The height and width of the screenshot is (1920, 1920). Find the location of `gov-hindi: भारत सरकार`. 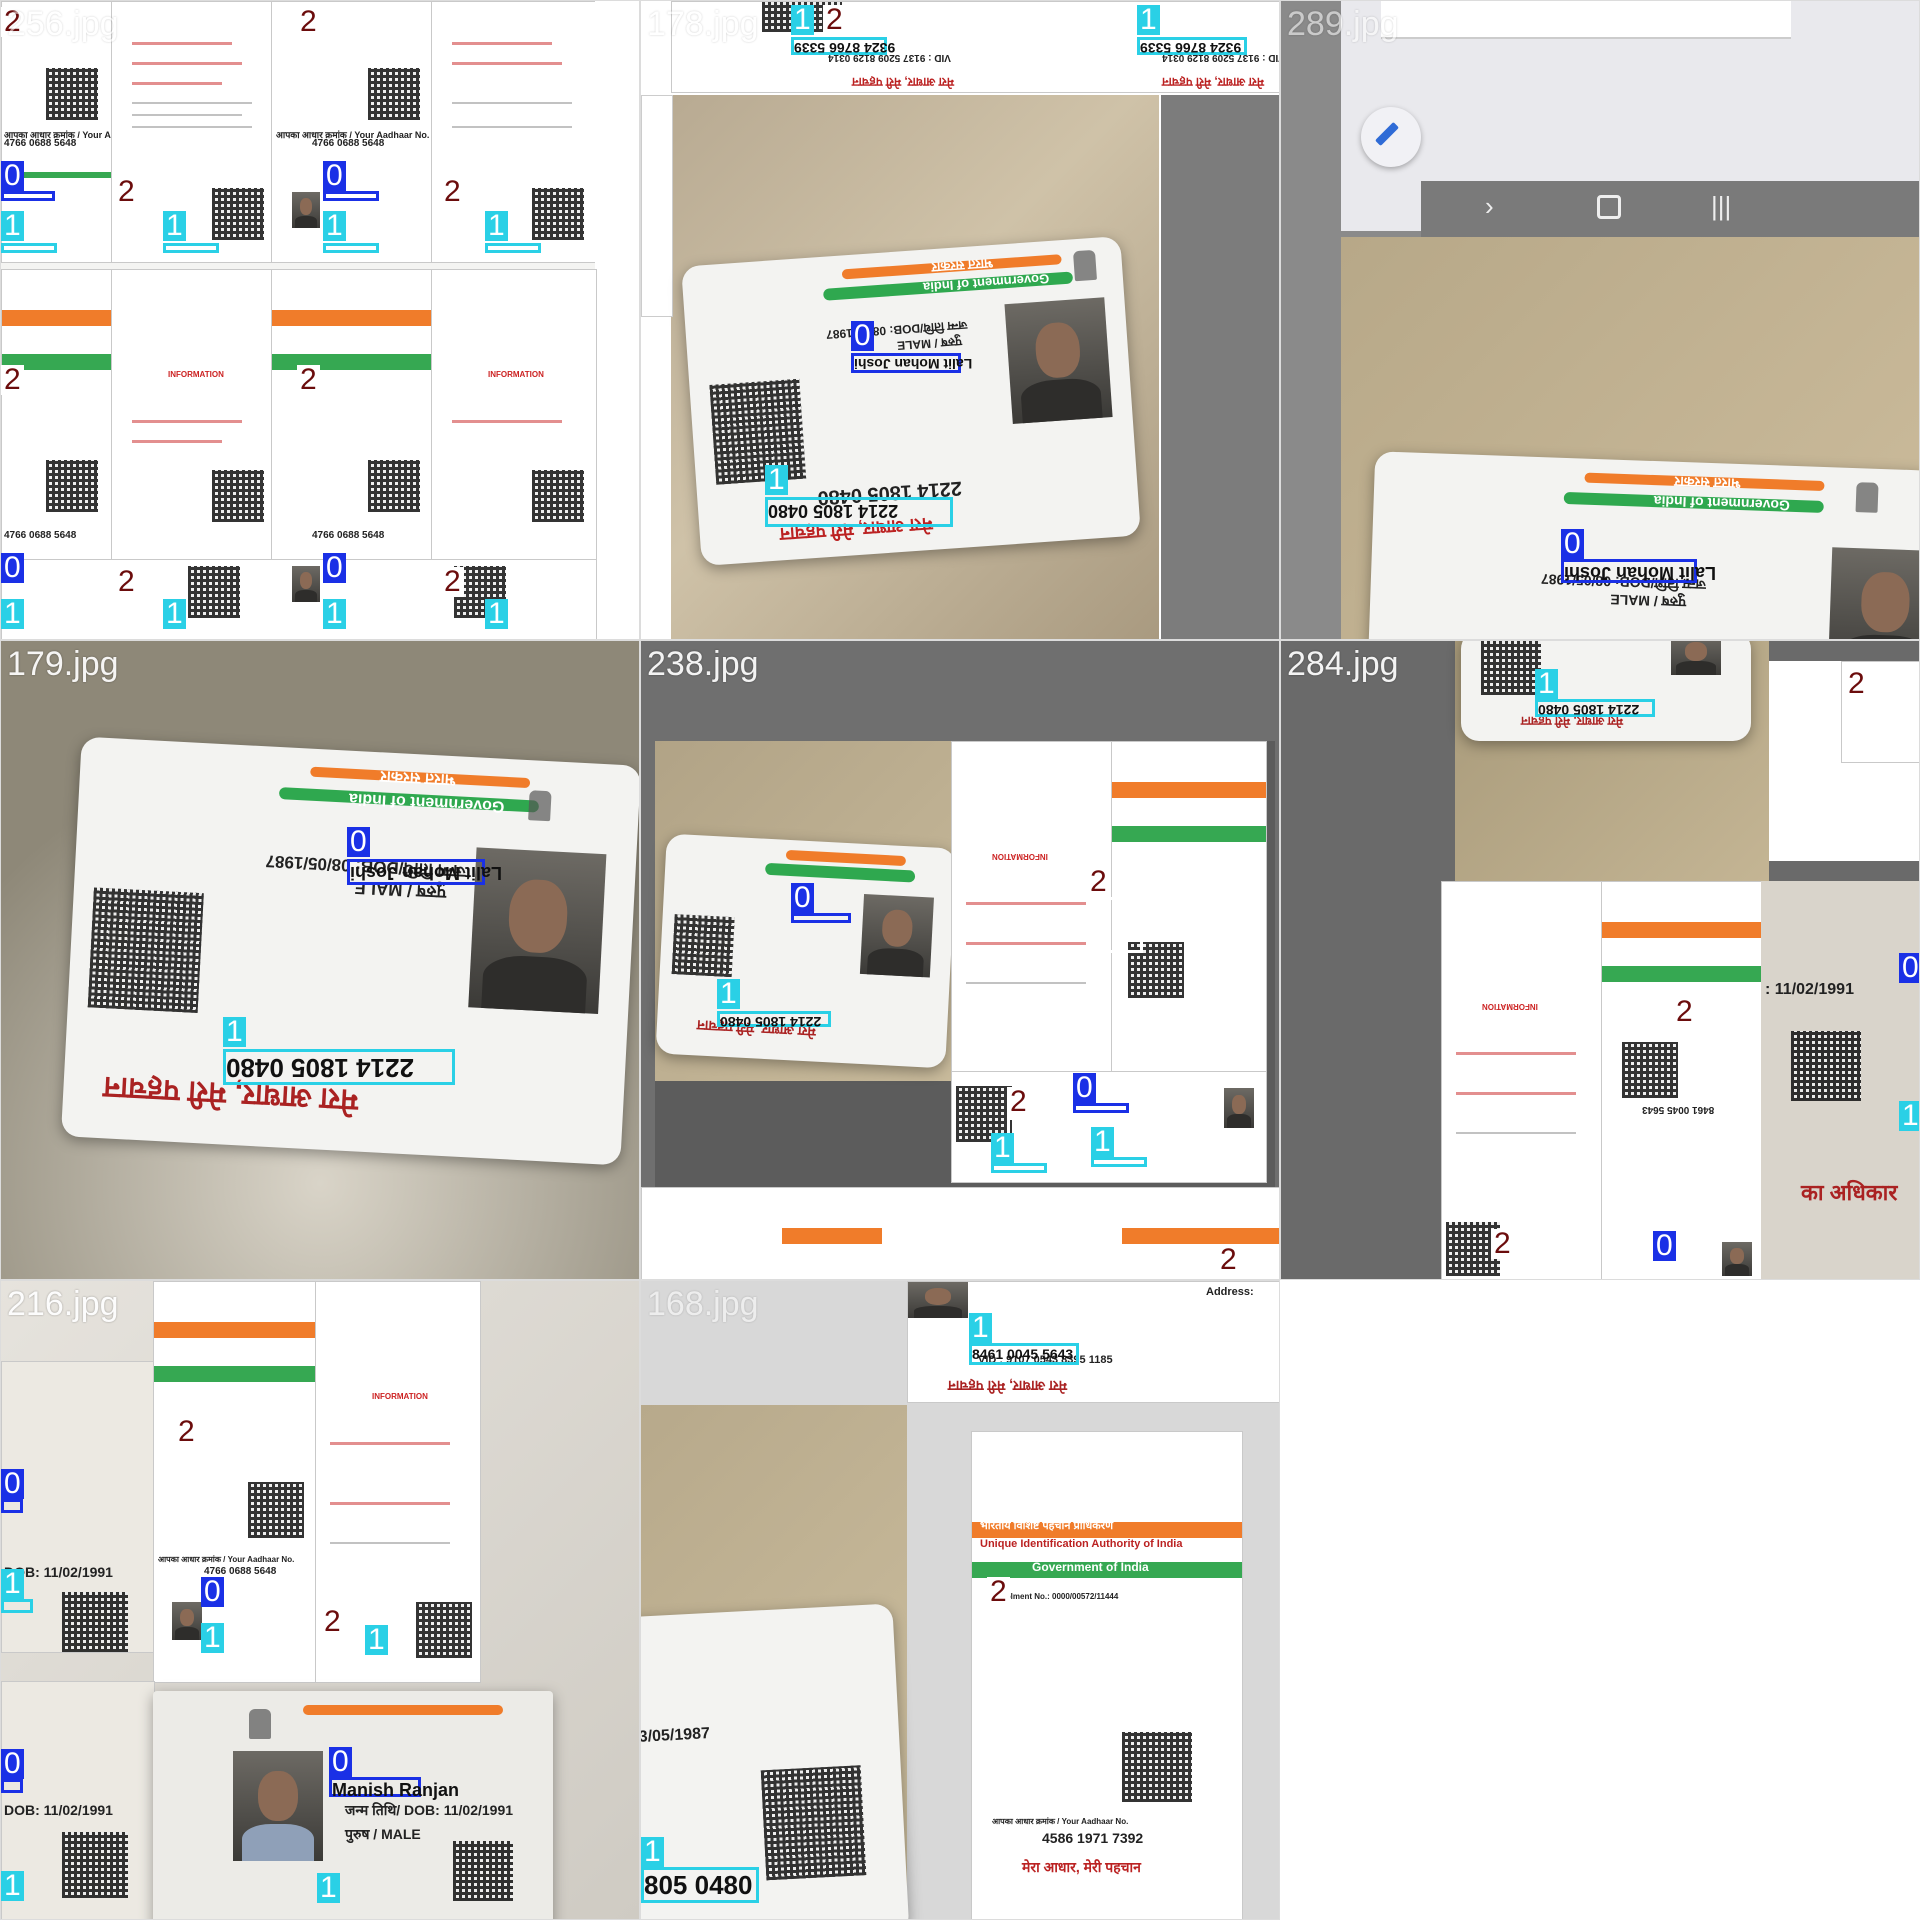

gov-hindi: भारत सरकार is located at coordinates (962, 265).